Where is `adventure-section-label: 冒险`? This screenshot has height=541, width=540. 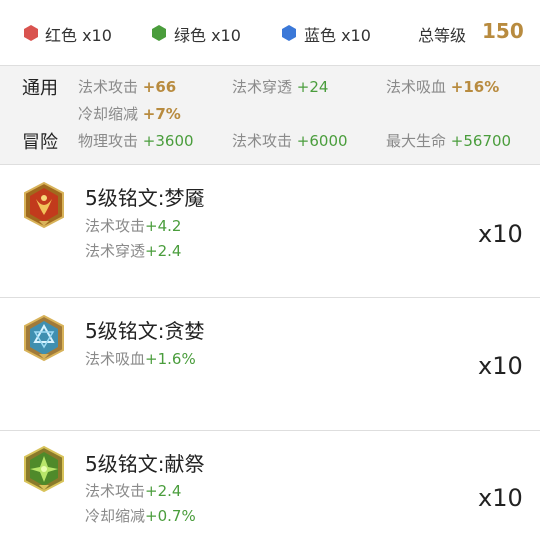 adventure-section-label: 冒险 is located at coordinates (40, 142).